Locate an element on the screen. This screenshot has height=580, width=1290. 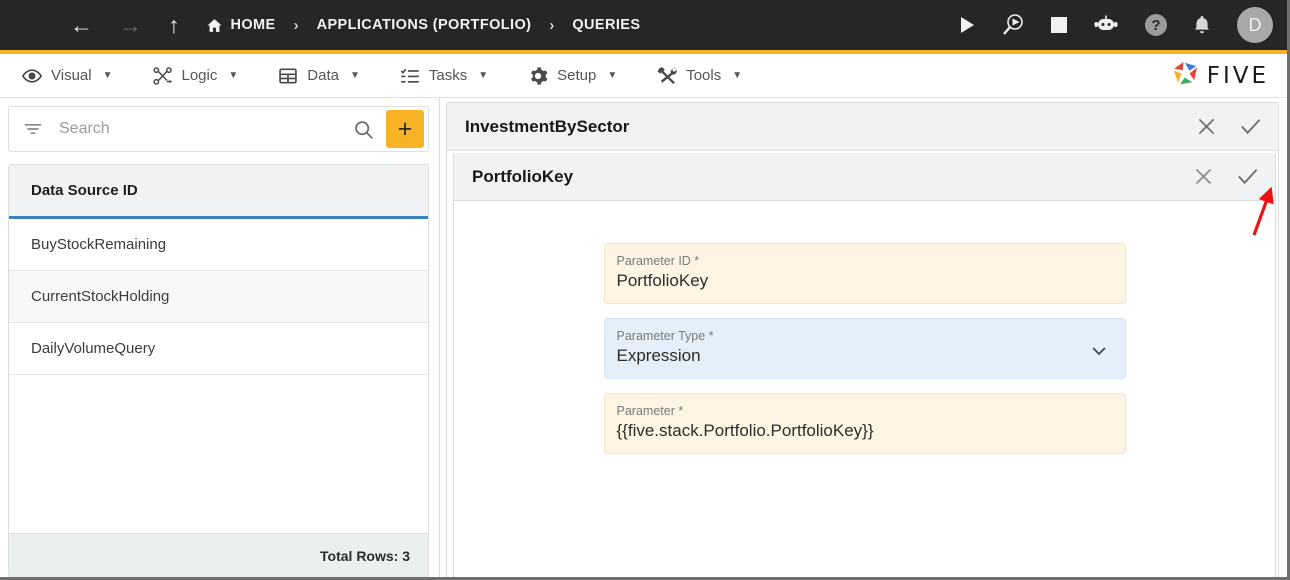
parameter-type-value: Expression is located at coordinates (658, 355).